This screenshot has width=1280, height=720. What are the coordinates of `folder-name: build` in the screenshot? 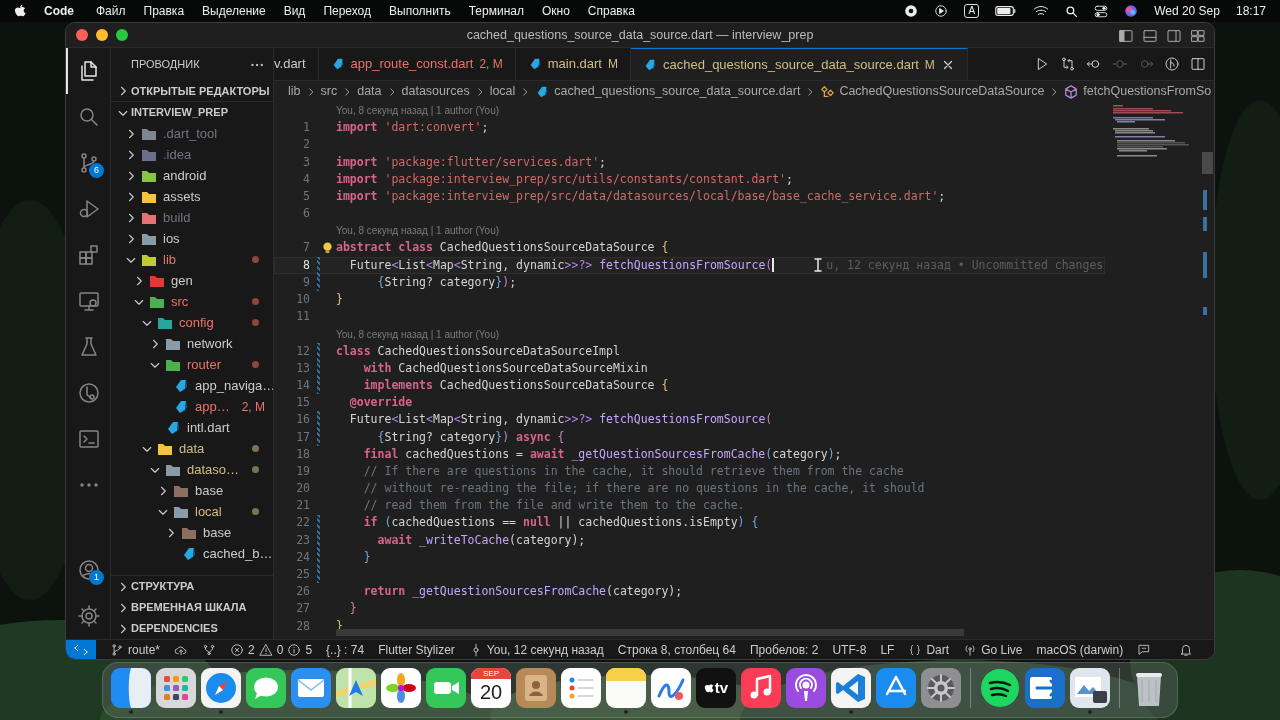 It's located at (177, 217).